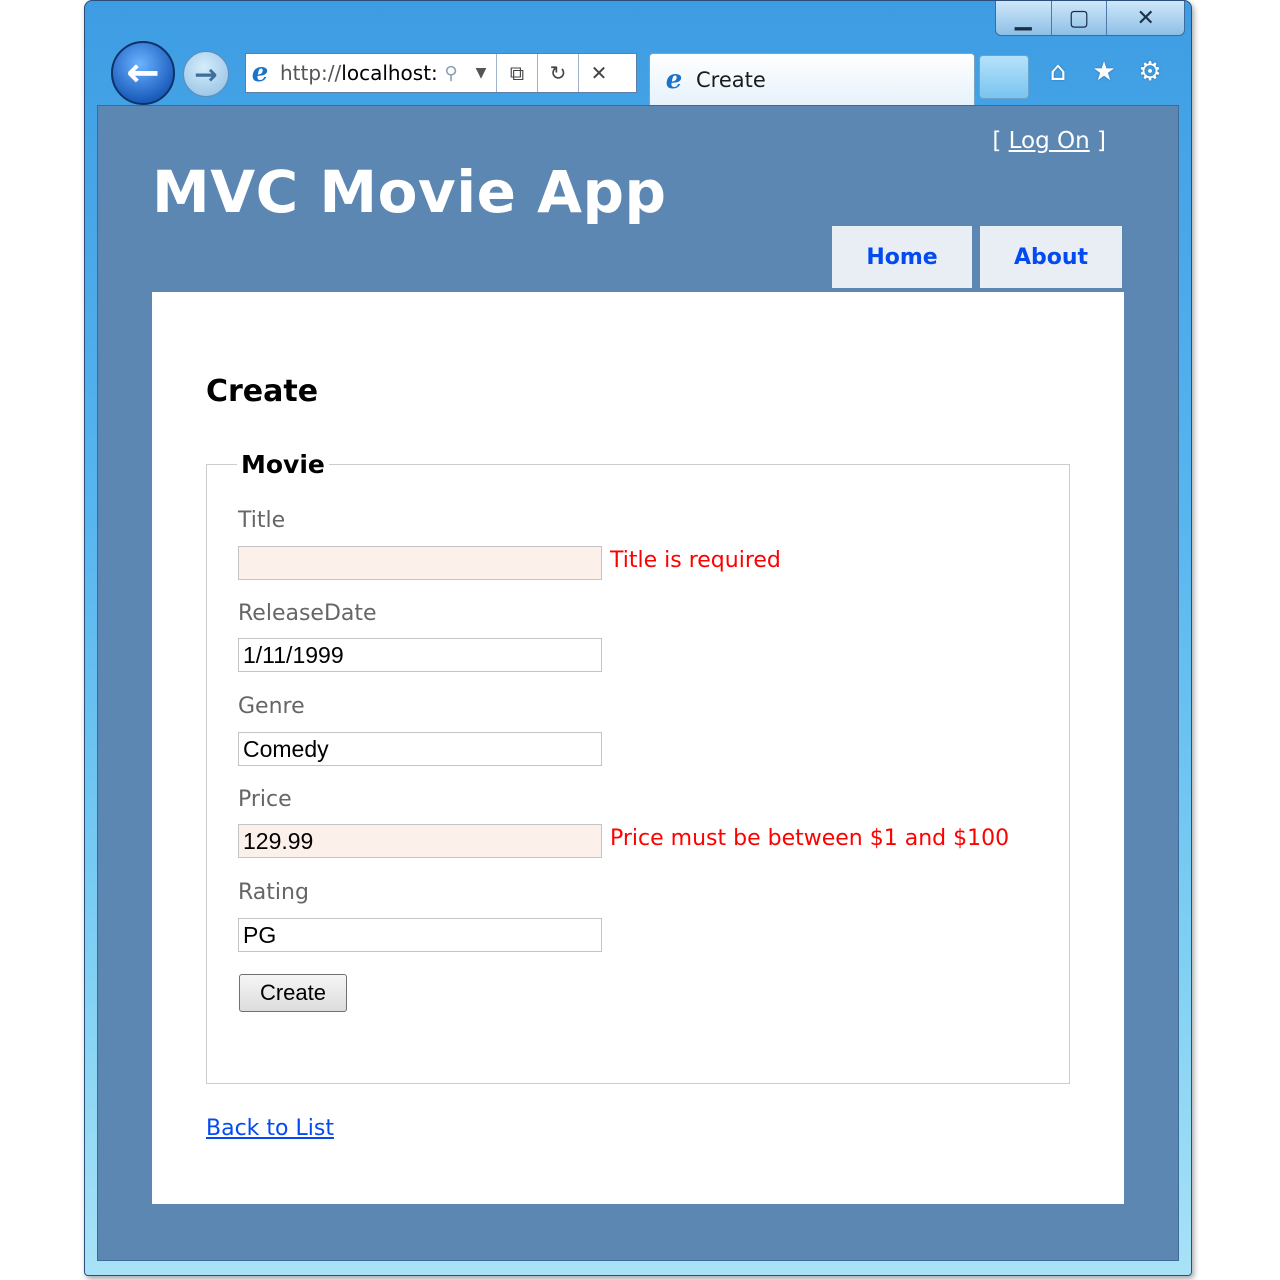 Image resolution: width=1280 pixels, height=1280 pixels. I want to click on browser-tab: e Create, so click(812, 79).